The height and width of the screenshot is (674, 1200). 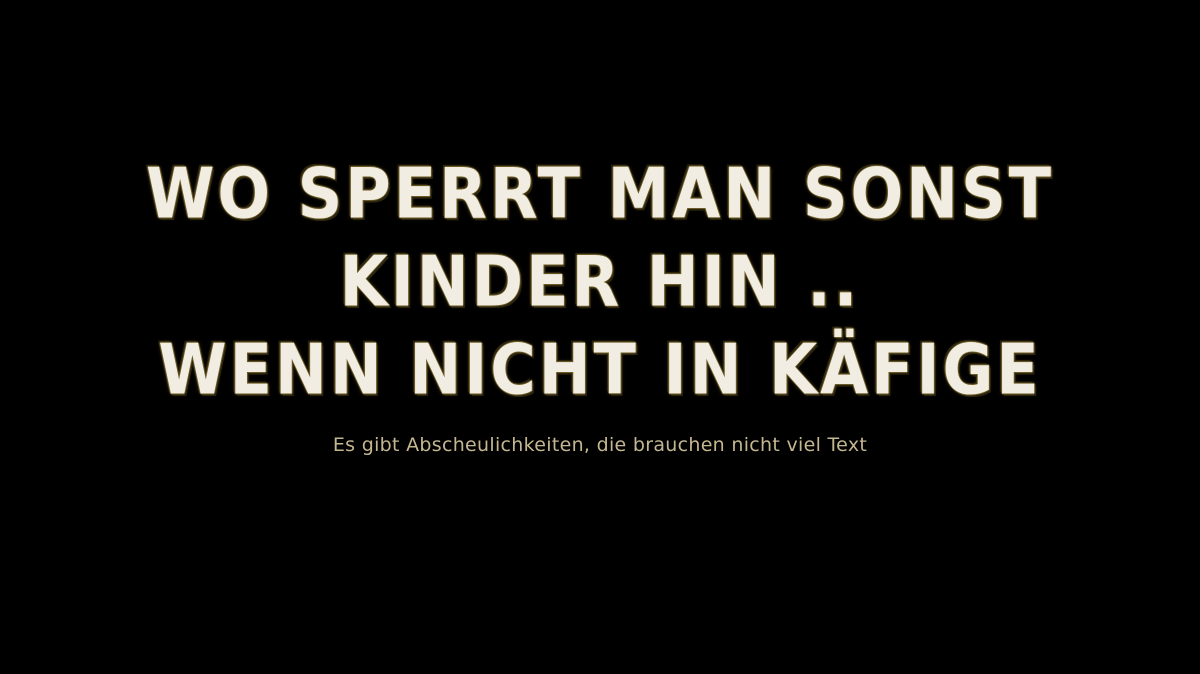 What do you see at coordinates (600, 369) in the screenshot?
I see `headline-line-3: WENN NICHT IN KÄFIGE` at bounding box center [600, 369].